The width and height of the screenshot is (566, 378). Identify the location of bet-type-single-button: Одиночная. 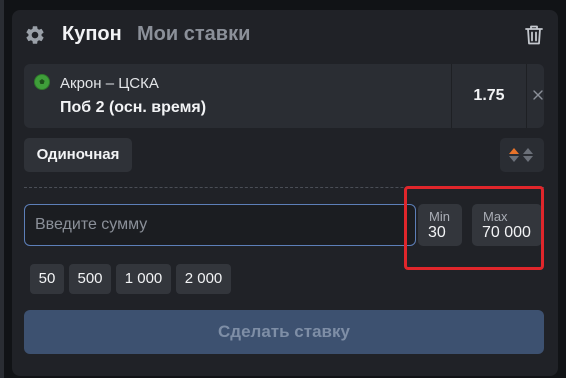
(78, 155).